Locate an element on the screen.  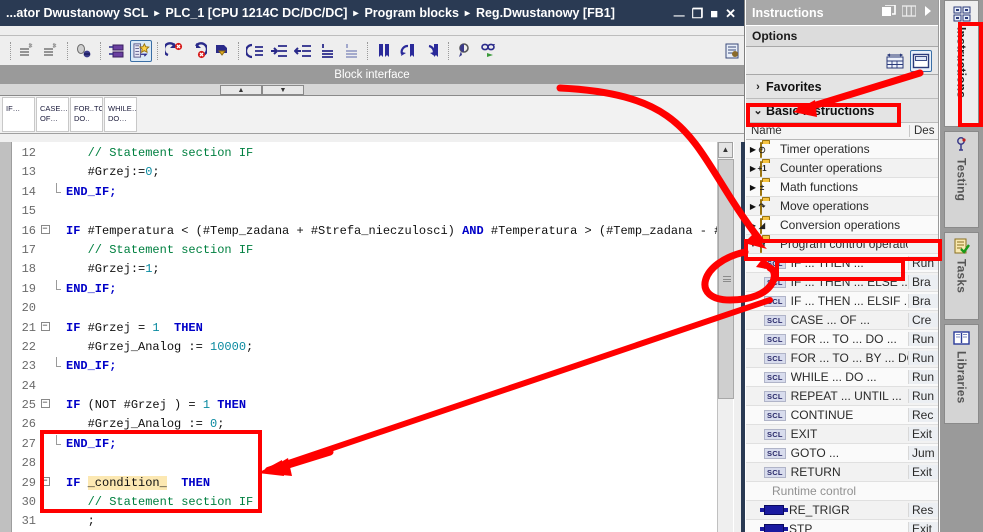
instruction-row: SCL FOR ... TO ... BY ... DO ...Run is located at coordinates (842, 358).